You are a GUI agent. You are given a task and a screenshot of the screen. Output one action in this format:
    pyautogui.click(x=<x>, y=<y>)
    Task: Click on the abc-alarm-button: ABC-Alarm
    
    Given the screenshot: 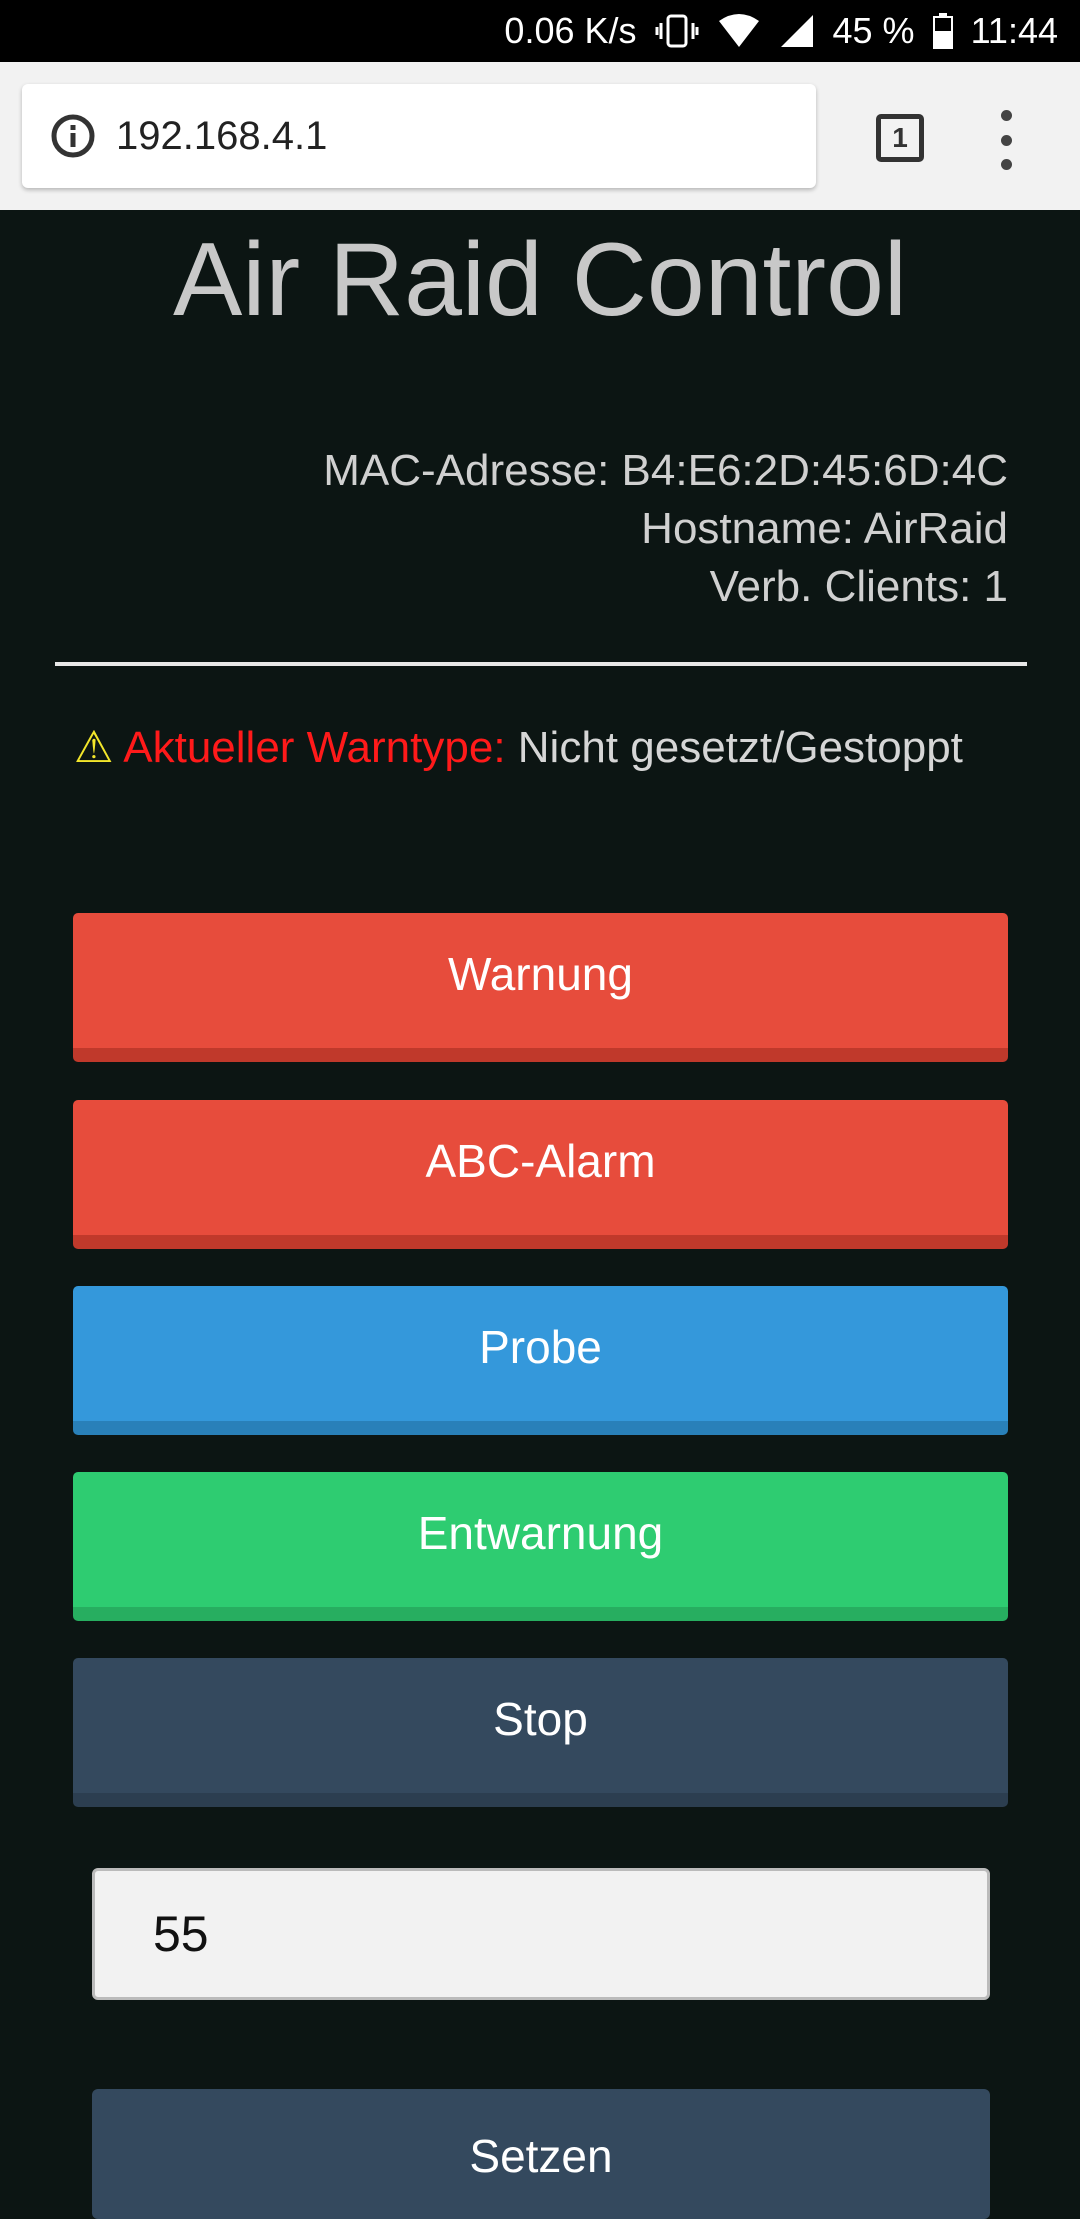 What is the action you would take?
    pyautogui.click(x=540, y=1174)
    